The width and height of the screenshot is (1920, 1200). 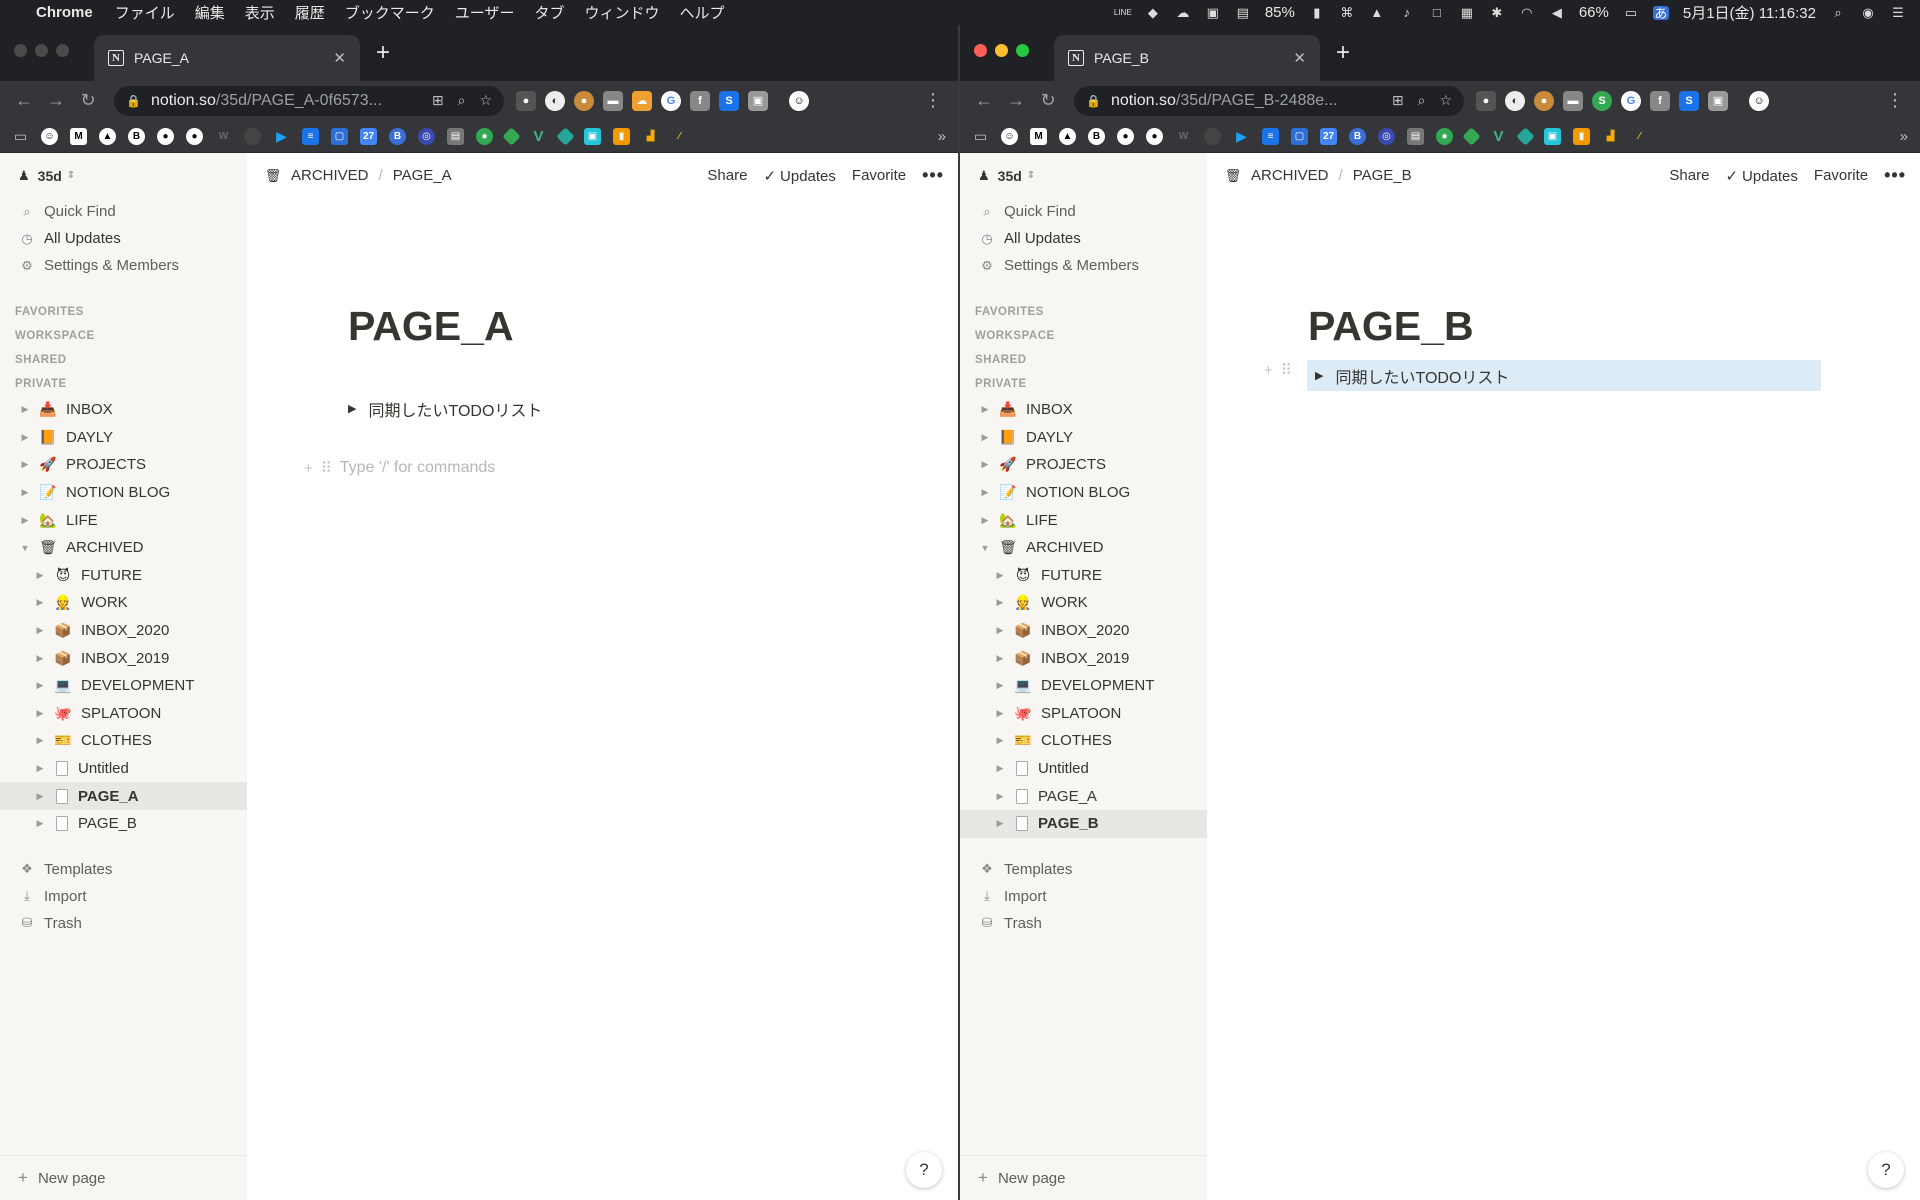 I want to click on s-green-icon: S, so click(x=1602, y=100).